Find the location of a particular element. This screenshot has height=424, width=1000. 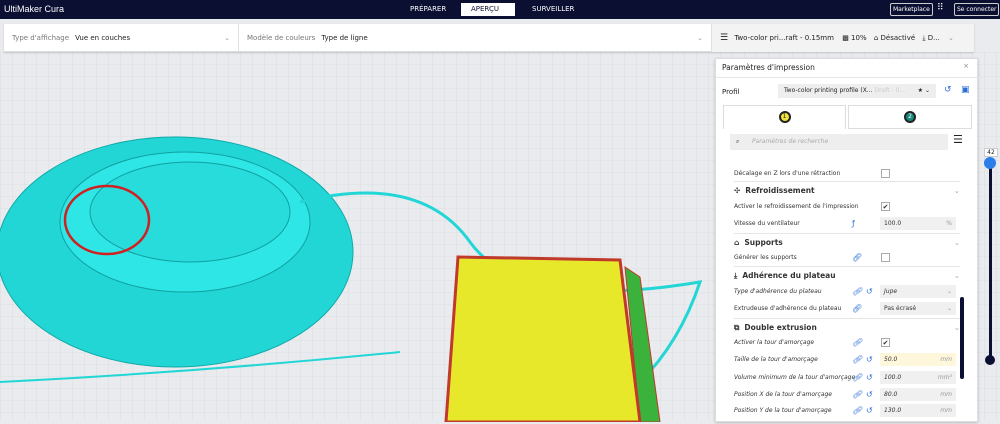

menu-icon: ☰ is located at coordinates (958, 139).